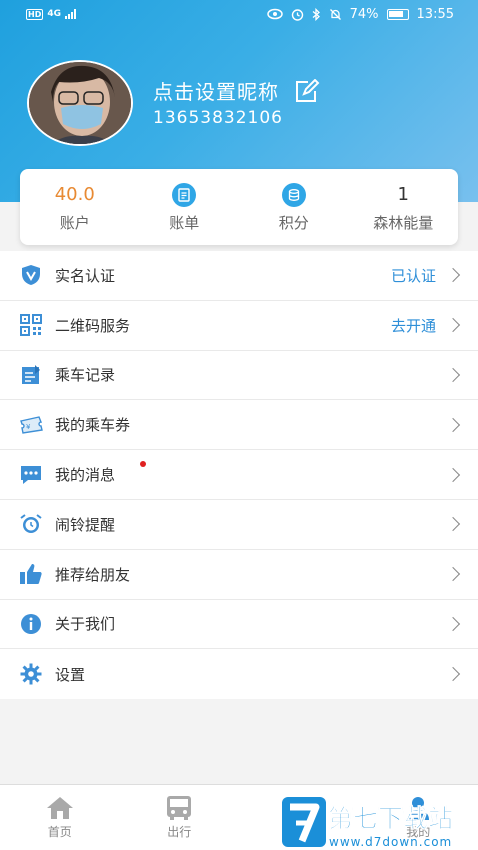 The height and width of the screenshot is (850, 478). Describe the element at coordinates (70, 14) in the screenshot. I see `signal-icon` at that location.